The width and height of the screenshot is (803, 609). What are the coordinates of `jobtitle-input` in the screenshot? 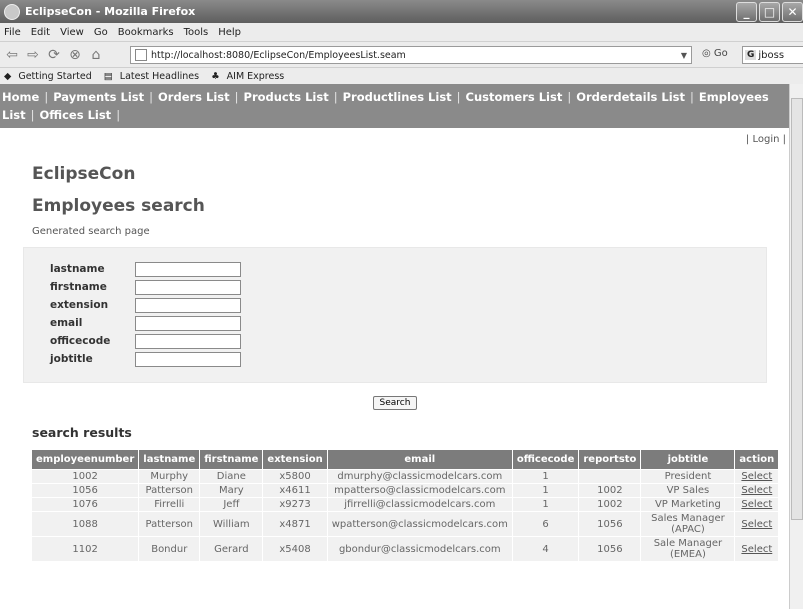 It's located at (188, 359).